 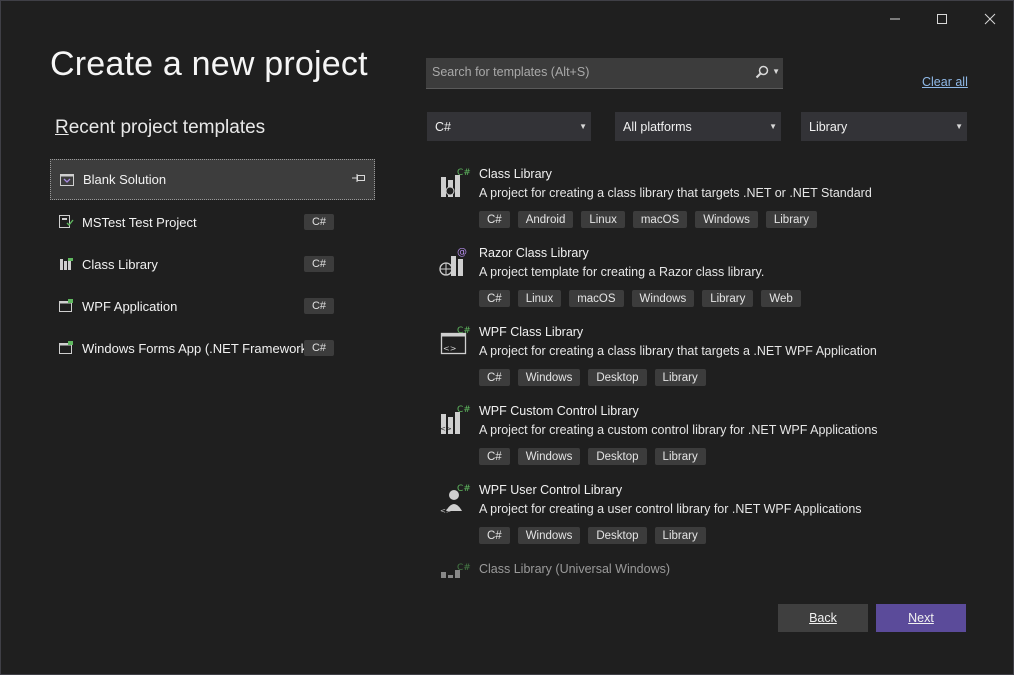 I want to click on minimize-icon, so click(x=895, y=19).